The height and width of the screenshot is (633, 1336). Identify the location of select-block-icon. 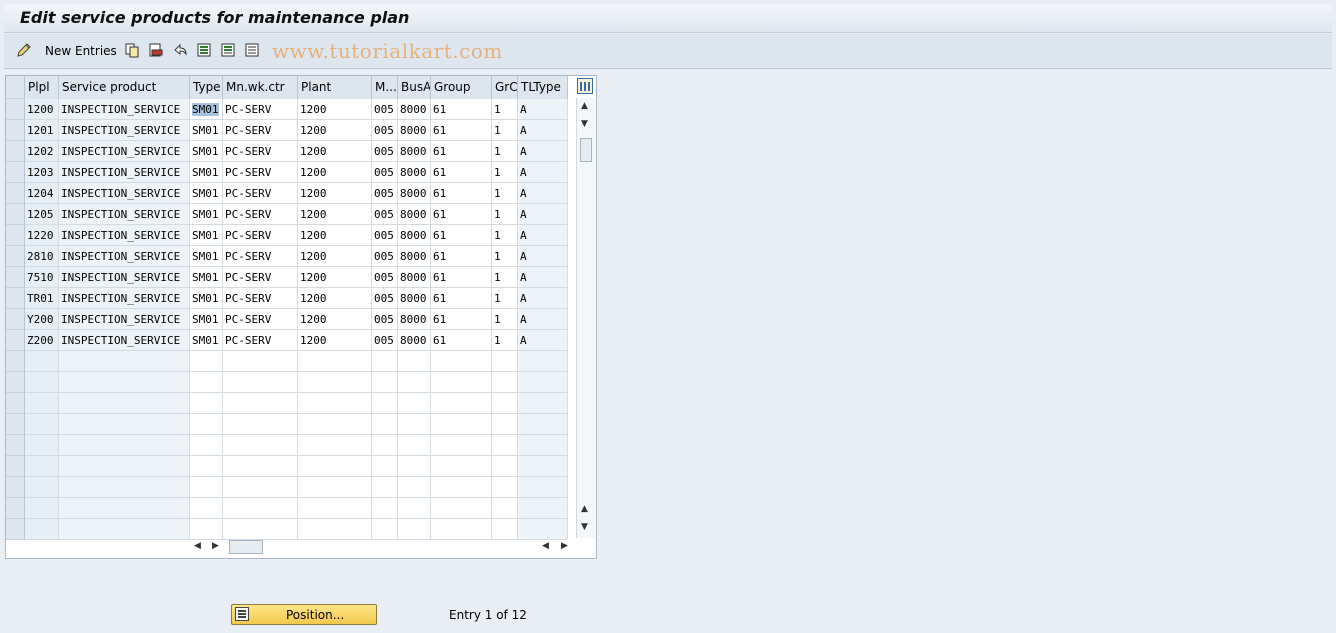
(228, 50).